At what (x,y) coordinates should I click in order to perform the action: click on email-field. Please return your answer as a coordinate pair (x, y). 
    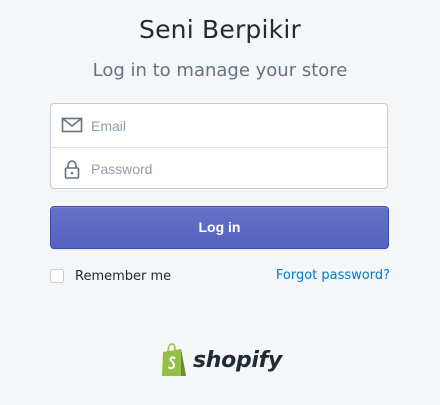
    Looking at the image, I should click on (236, 125).